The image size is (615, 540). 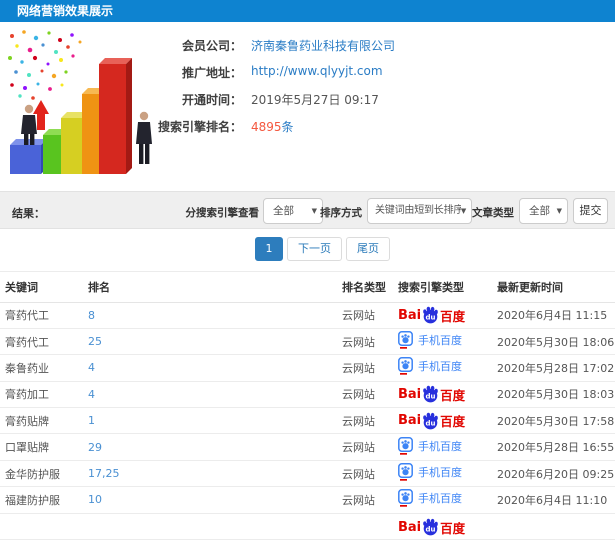 I want to click on article-filter-label: 文章类型, so click(x=493, y=213).